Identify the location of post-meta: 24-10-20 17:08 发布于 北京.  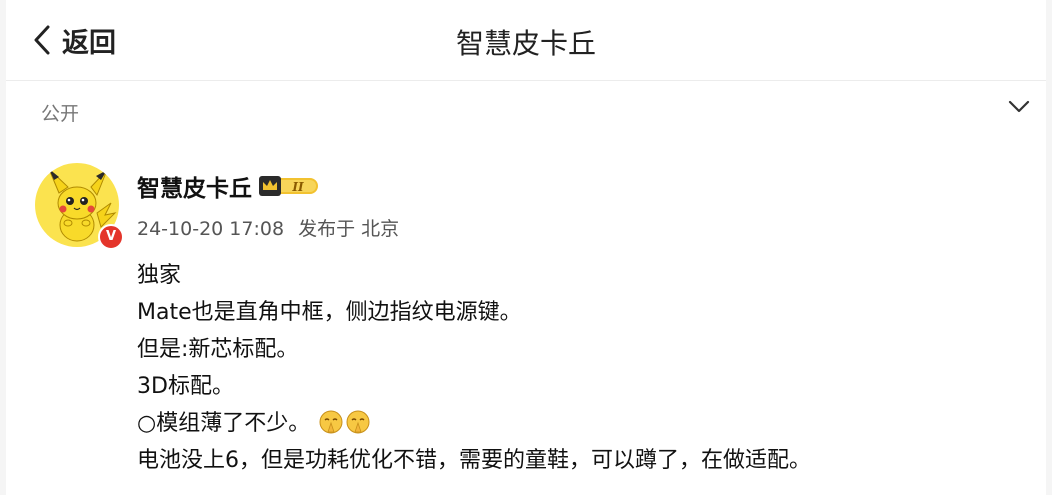
(268, 227).